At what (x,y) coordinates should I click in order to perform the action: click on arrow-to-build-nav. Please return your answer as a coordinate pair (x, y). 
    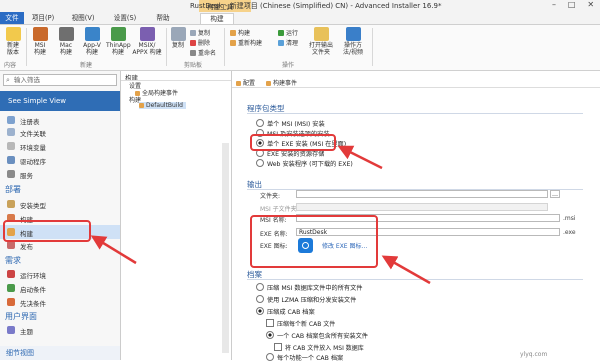
    Looking at the image, I should click on (113, 250).